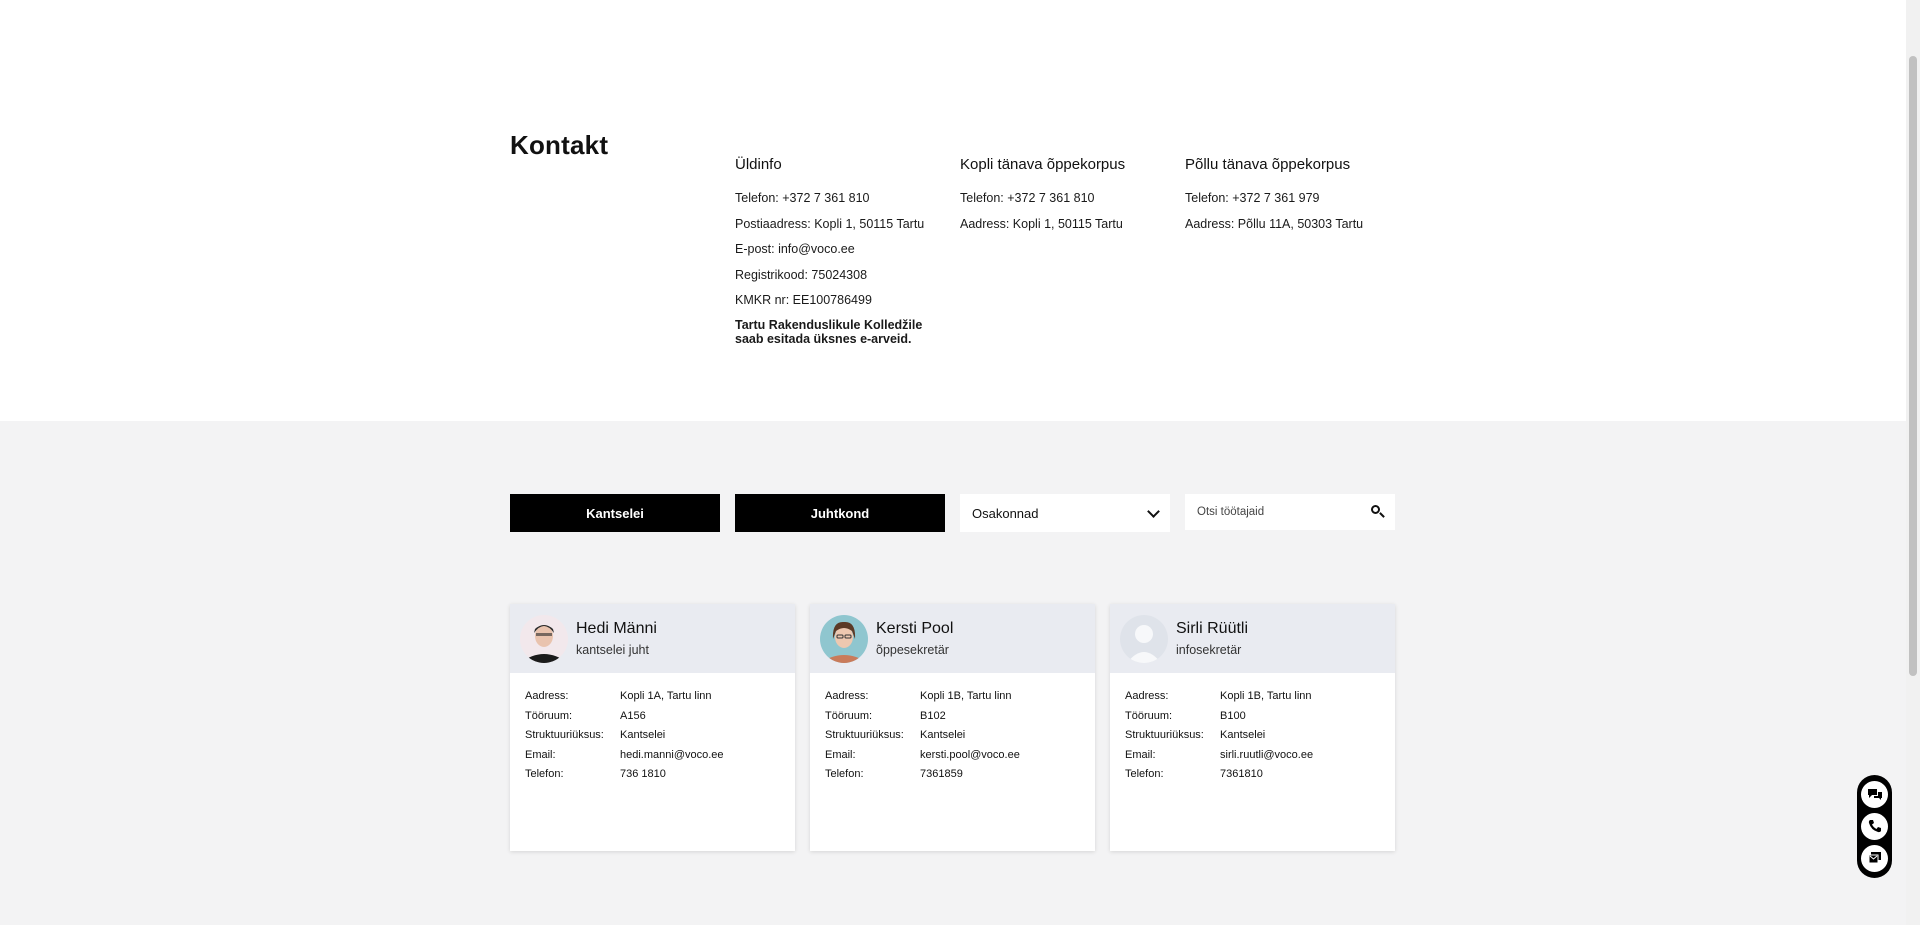 This screenshot has height=925, width=1920. Describe the element at coordinates (1241, 775) in the screenshot. I see `staff-phone: 7361810` at that location.